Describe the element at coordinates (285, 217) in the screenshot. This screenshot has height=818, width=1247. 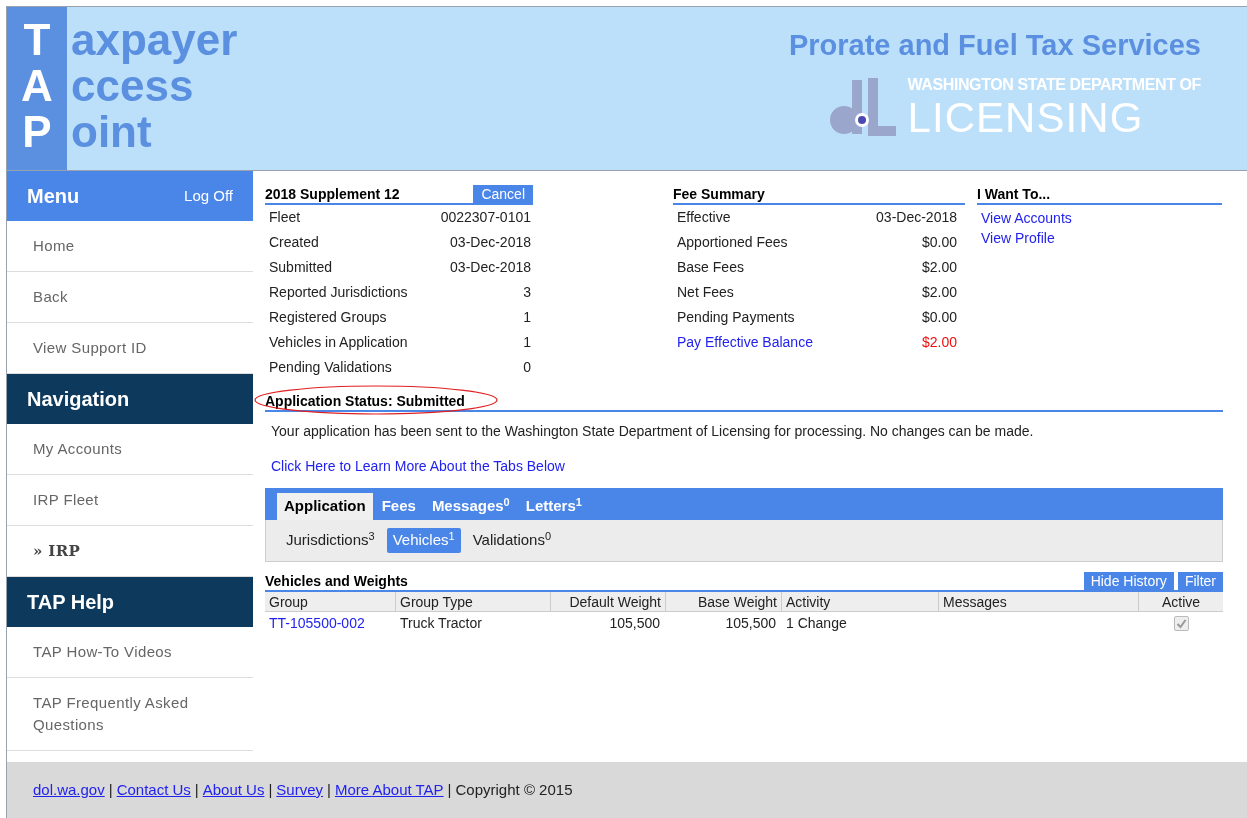
I see `summary-label: Fleet` at that location.